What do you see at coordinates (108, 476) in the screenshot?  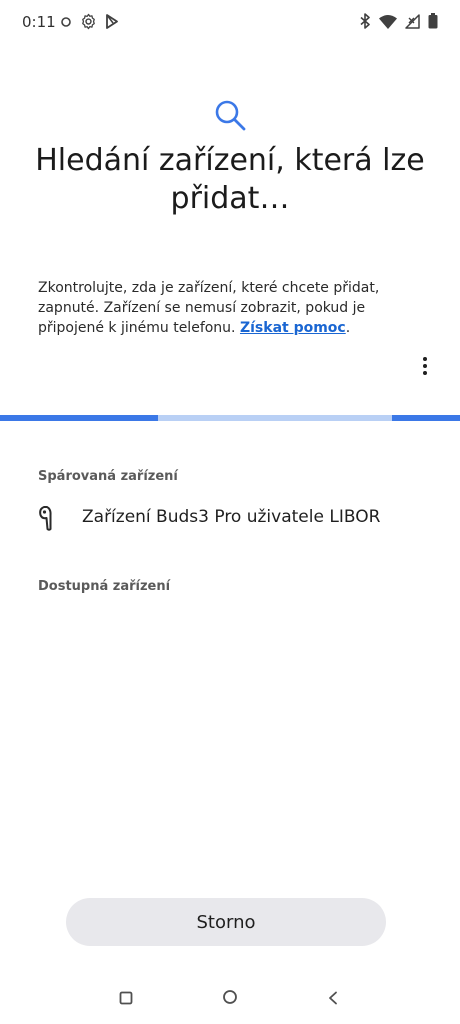 I see `paired-devices-header: Spárovaná zařízení` at bounding box center [108, 476].